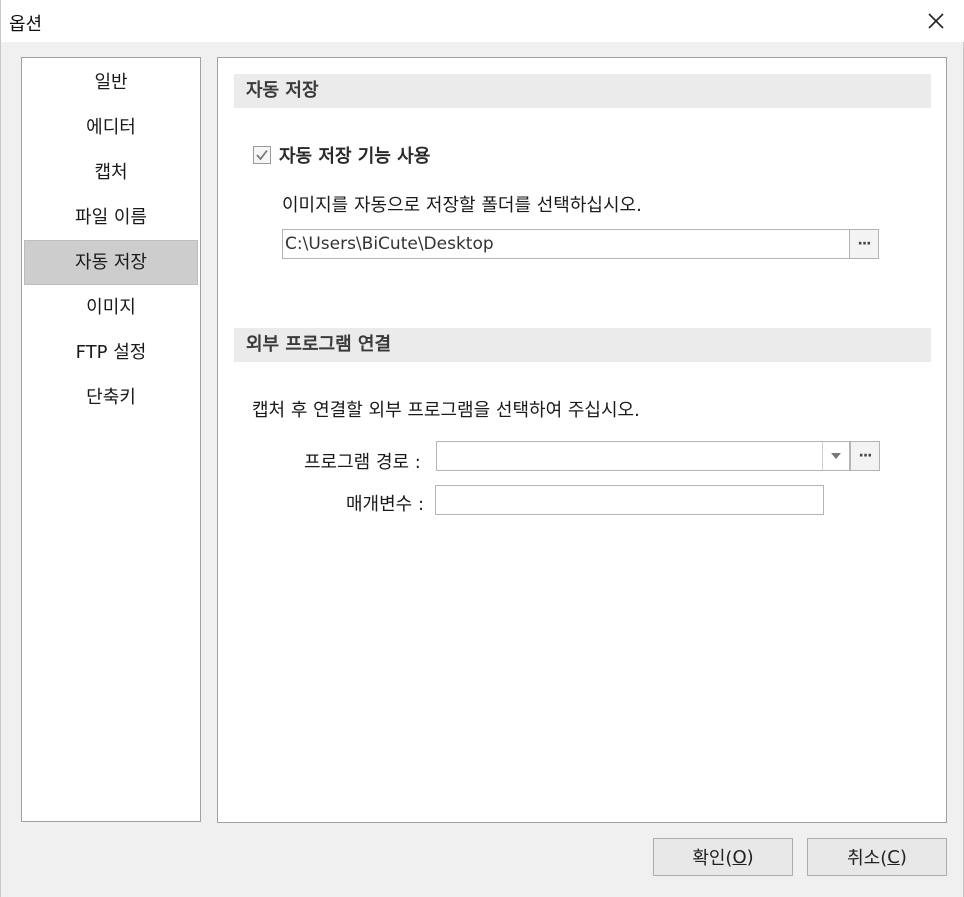 The image size is (964, 897). I want to click on cancel-button-suffix: ), so click(903, 857).